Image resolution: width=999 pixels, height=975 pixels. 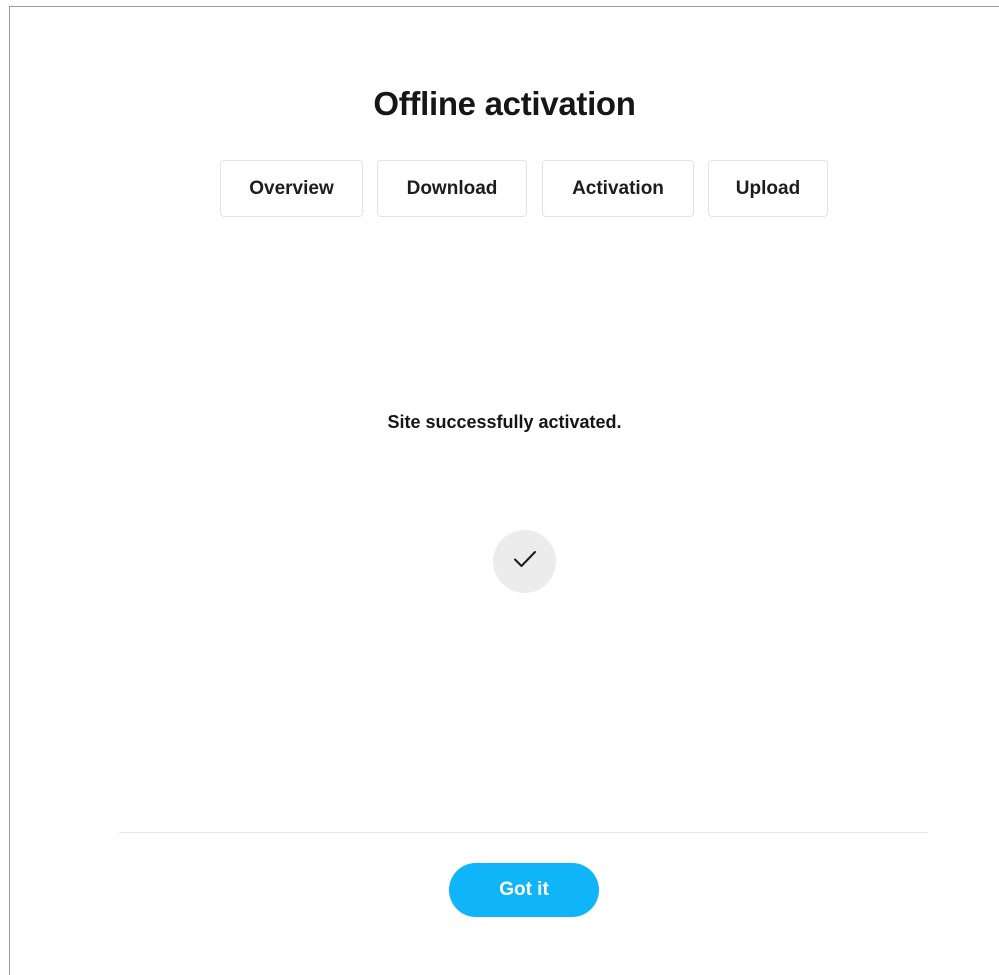 What do you see at coordinates (524, 890) in the screenshot?
I see `got-it-button: Got it` at bounding box center [524, 890].